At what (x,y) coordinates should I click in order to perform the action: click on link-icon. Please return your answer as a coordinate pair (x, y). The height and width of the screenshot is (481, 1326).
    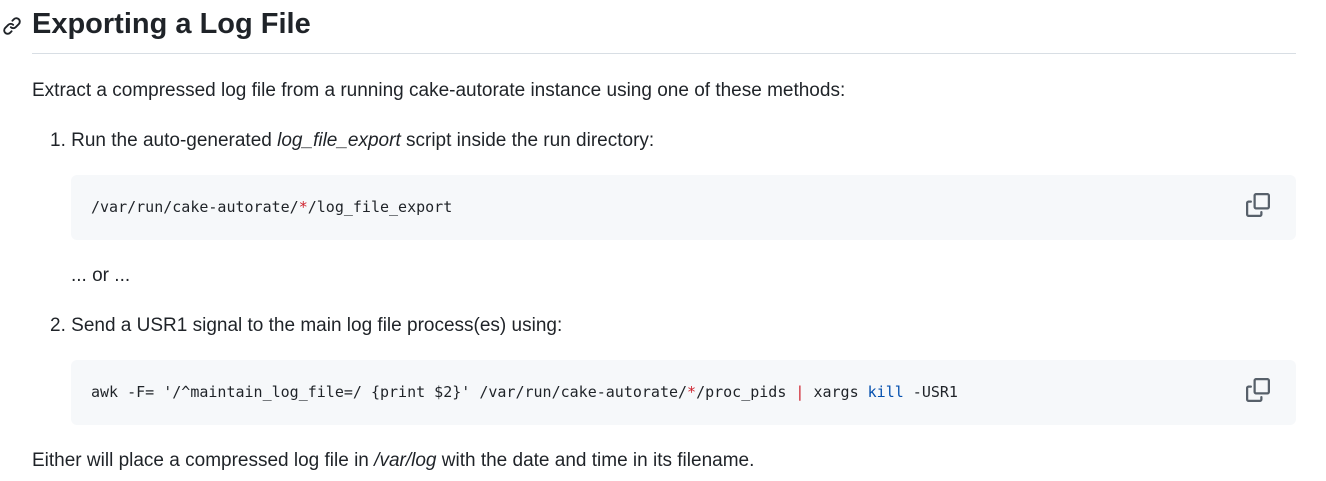
    Looking at the image, I should click on (12, 26).